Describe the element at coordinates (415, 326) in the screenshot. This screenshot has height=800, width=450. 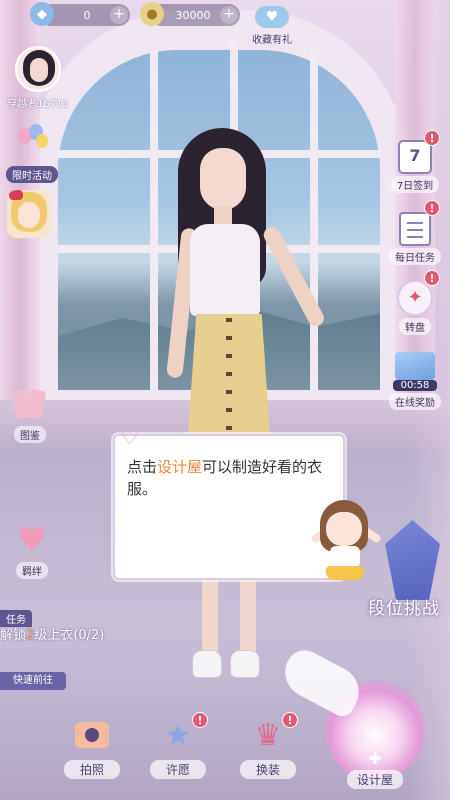
I see `wheel-label: 转盘` at that location.